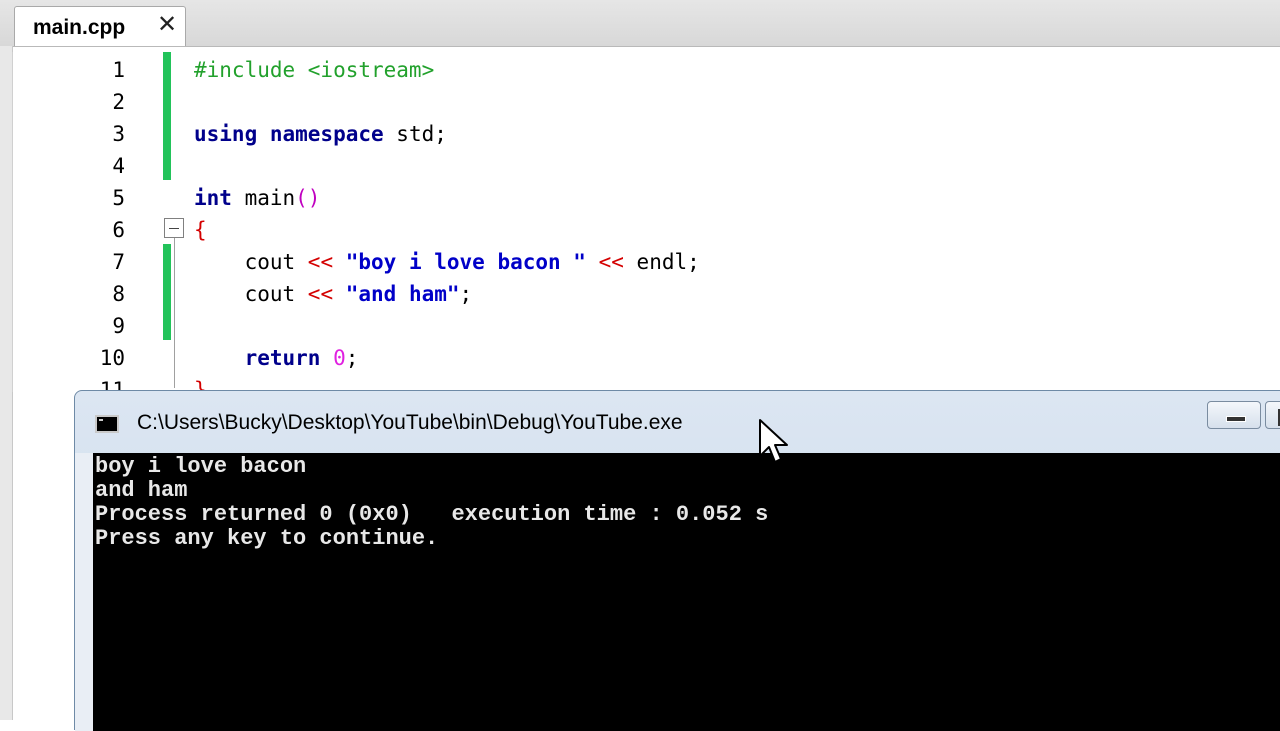  Describe the element at coordinates (118, 70) in the screenshot. I see `line-number: 1` at that location.